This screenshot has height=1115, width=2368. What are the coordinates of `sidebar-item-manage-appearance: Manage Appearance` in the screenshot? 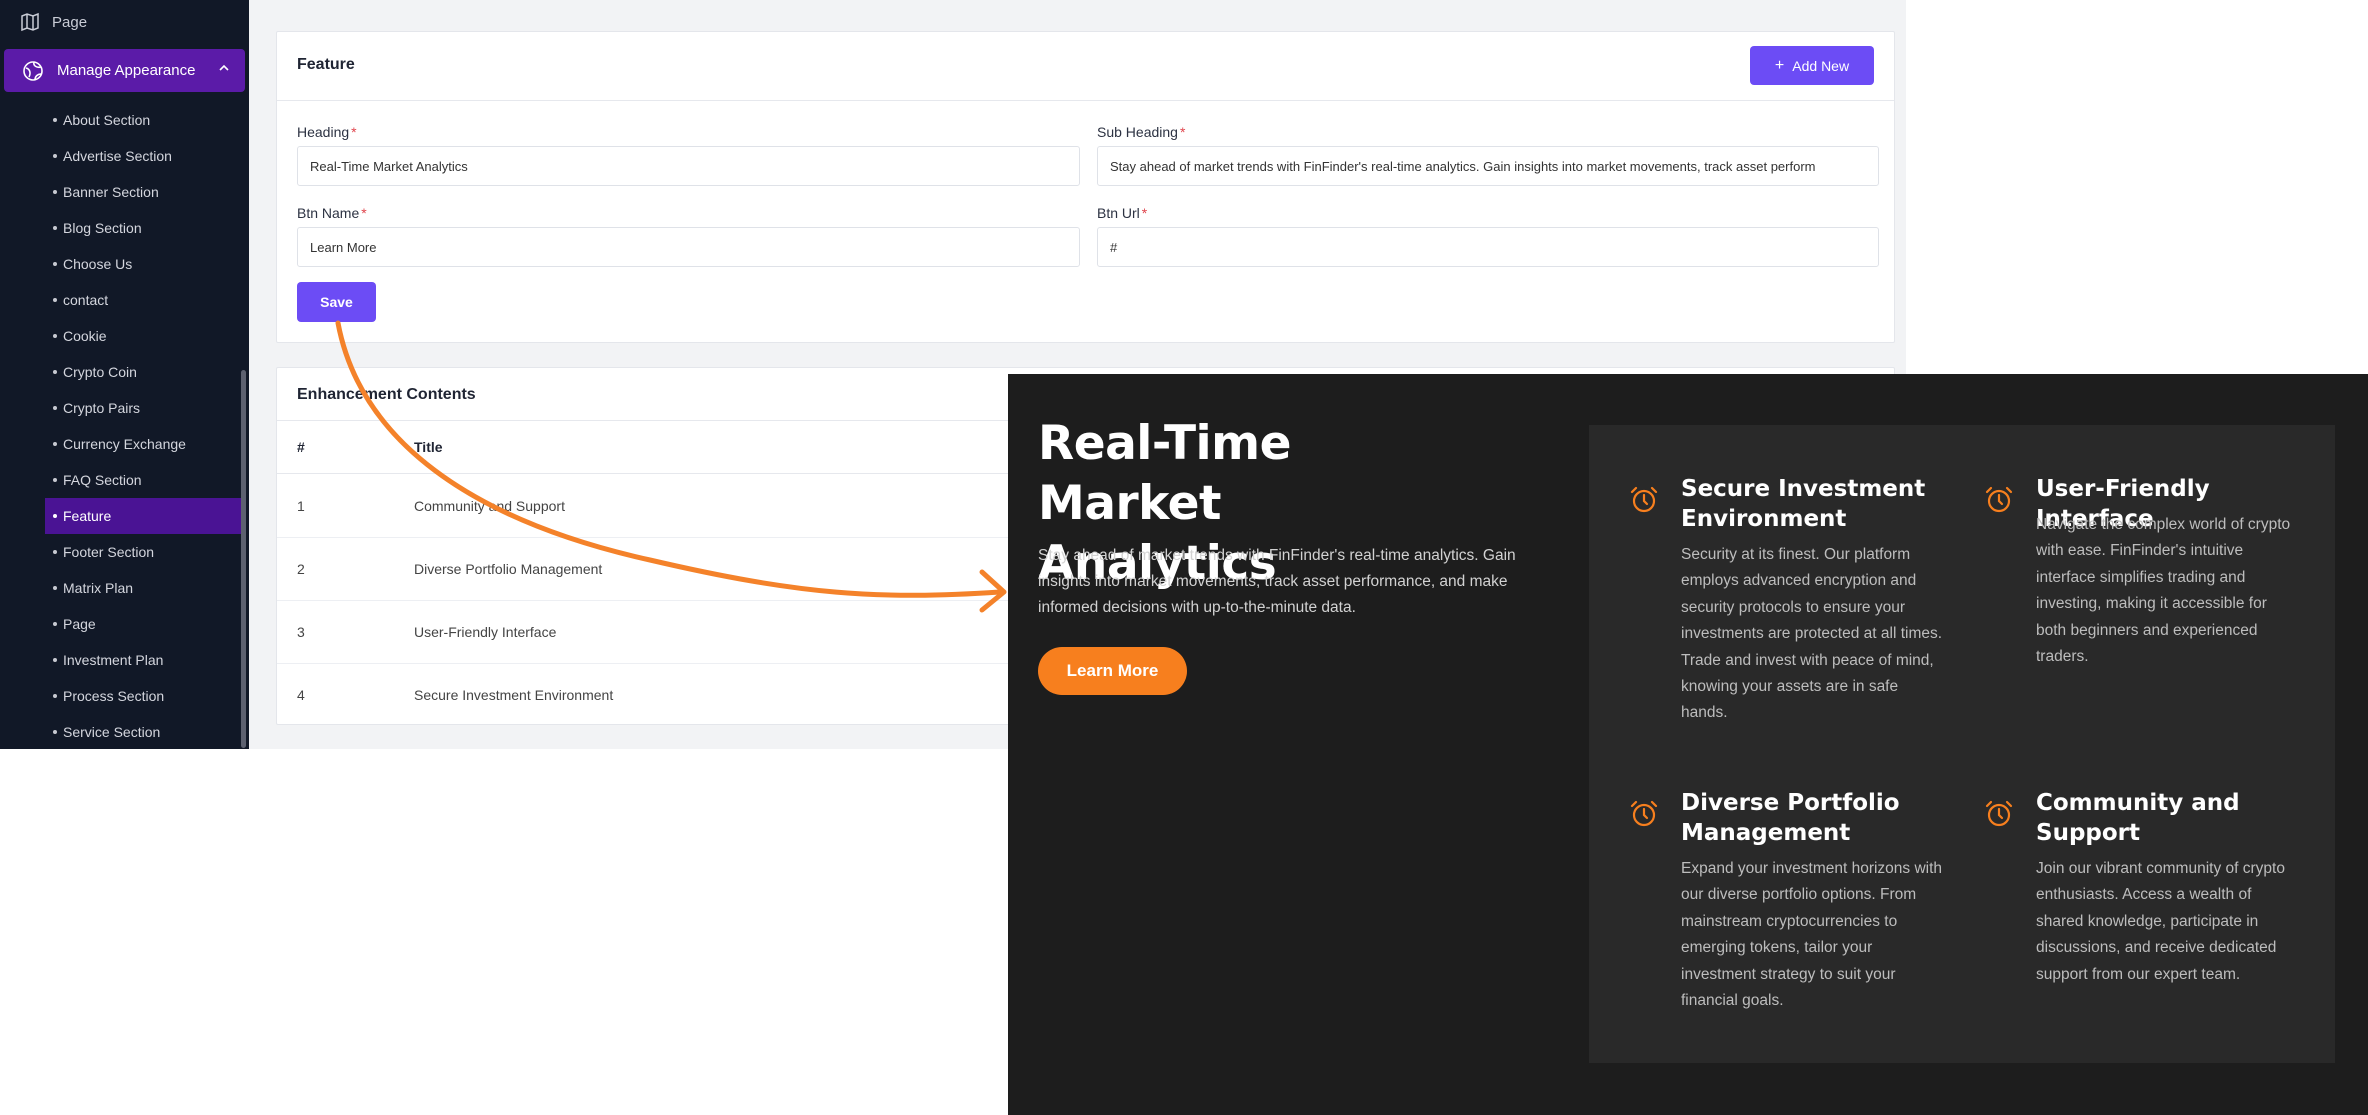 It's located at (124, 70).